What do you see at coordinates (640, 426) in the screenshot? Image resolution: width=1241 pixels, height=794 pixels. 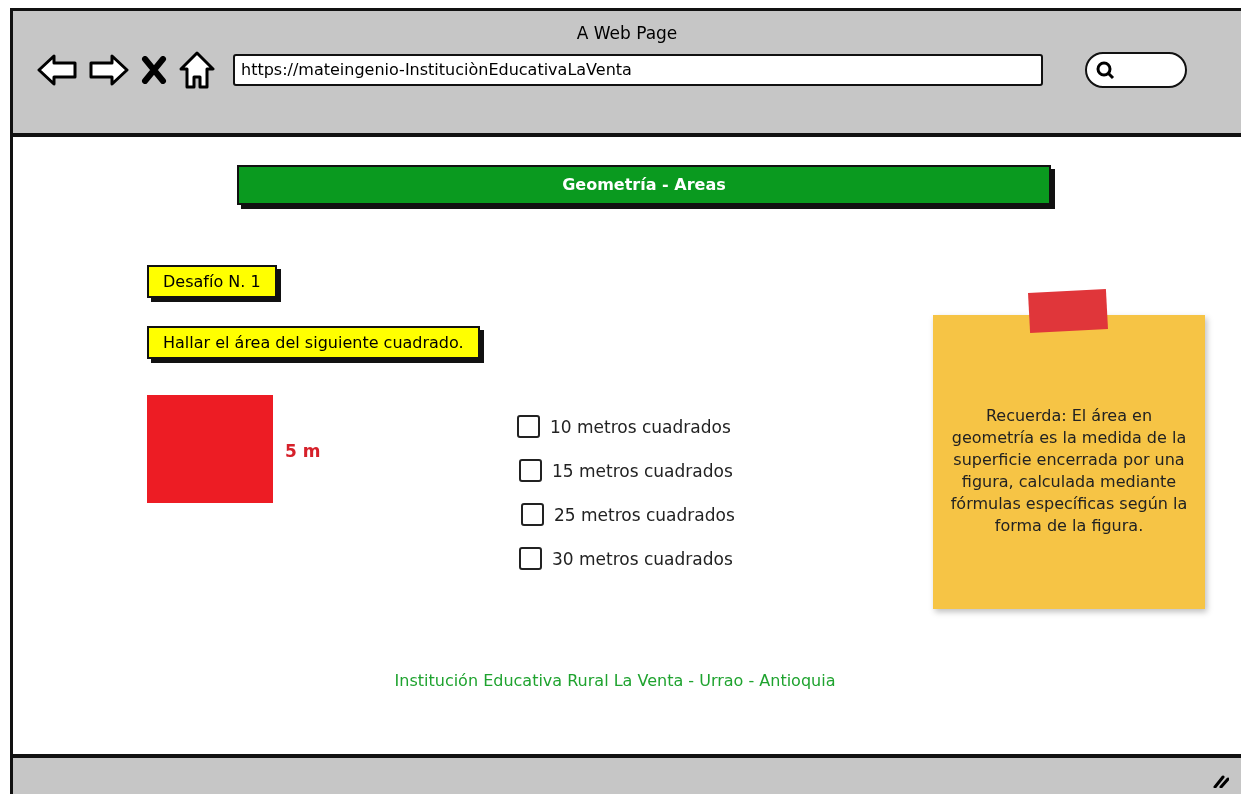 I see `option-label: 10 metros cuadrados` at bounding box center [640, 426].